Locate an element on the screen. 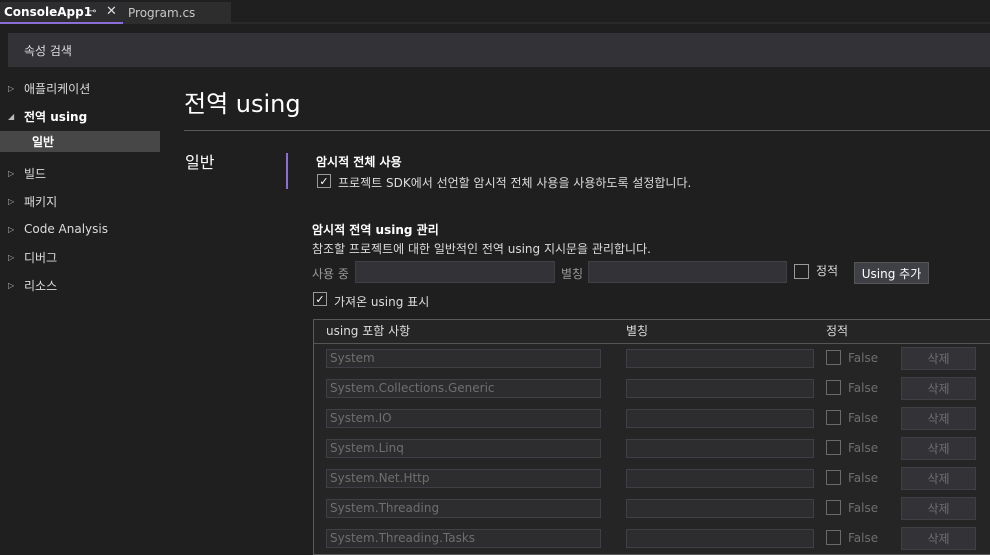 The width and height of the screenshot is (990, 555). section-accent-bar is located at coordinates (287, 171).